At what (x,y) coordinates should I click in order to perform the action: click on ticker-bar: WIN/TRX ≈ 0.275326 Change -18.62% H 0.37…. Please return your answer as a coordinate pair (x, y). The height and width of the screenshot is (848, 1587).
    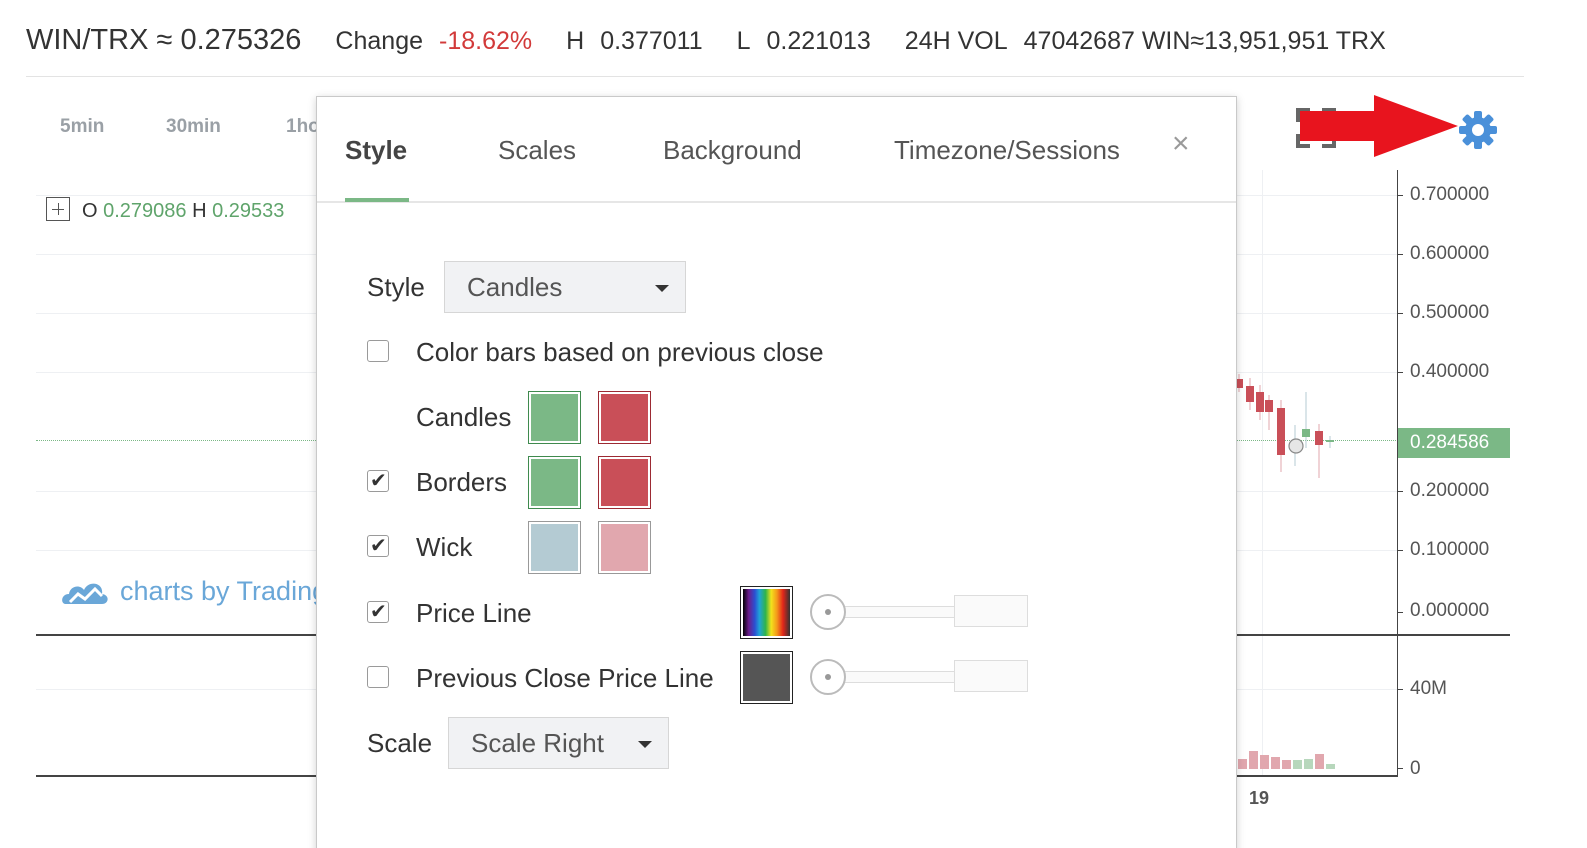
    Looking at the image, I should click on (723, 44).